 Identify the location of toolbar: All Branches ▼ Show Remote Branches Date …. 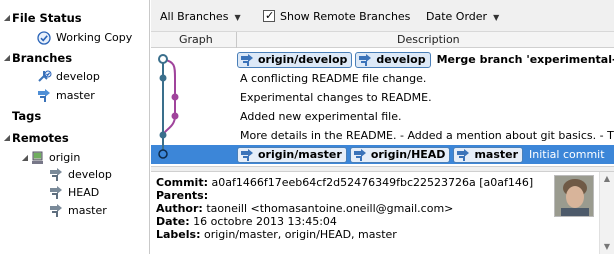
(382, 16).